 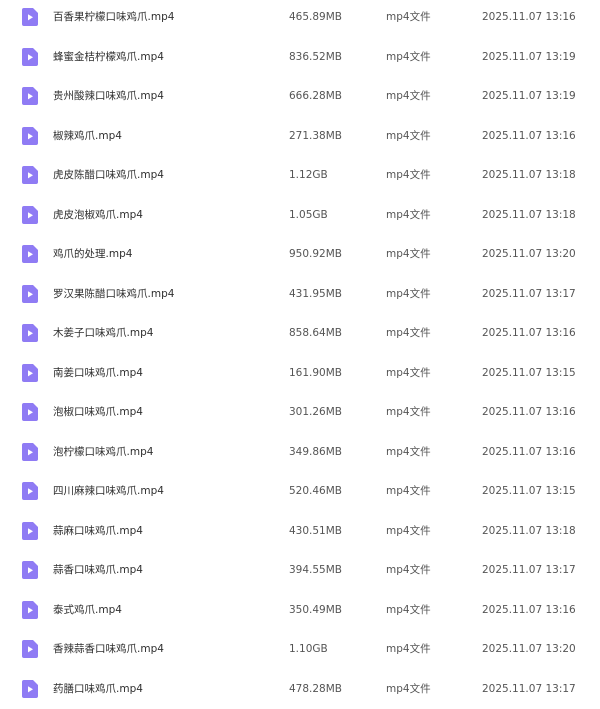 What do you see at coordinates (316, 412) in the screenshot?
I see `file-size: 301.26MB` at bounding box center [316, 412].